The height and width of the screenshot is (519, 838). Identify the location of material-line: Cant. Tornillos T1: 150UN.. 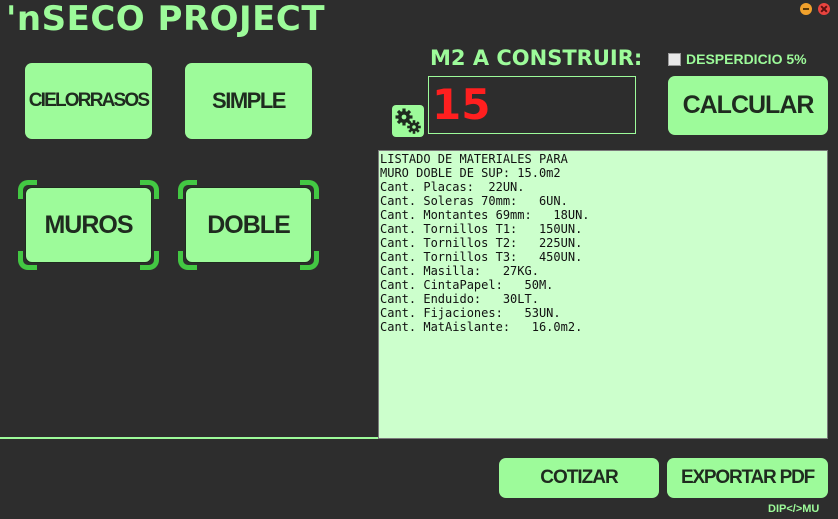
(481, 229).